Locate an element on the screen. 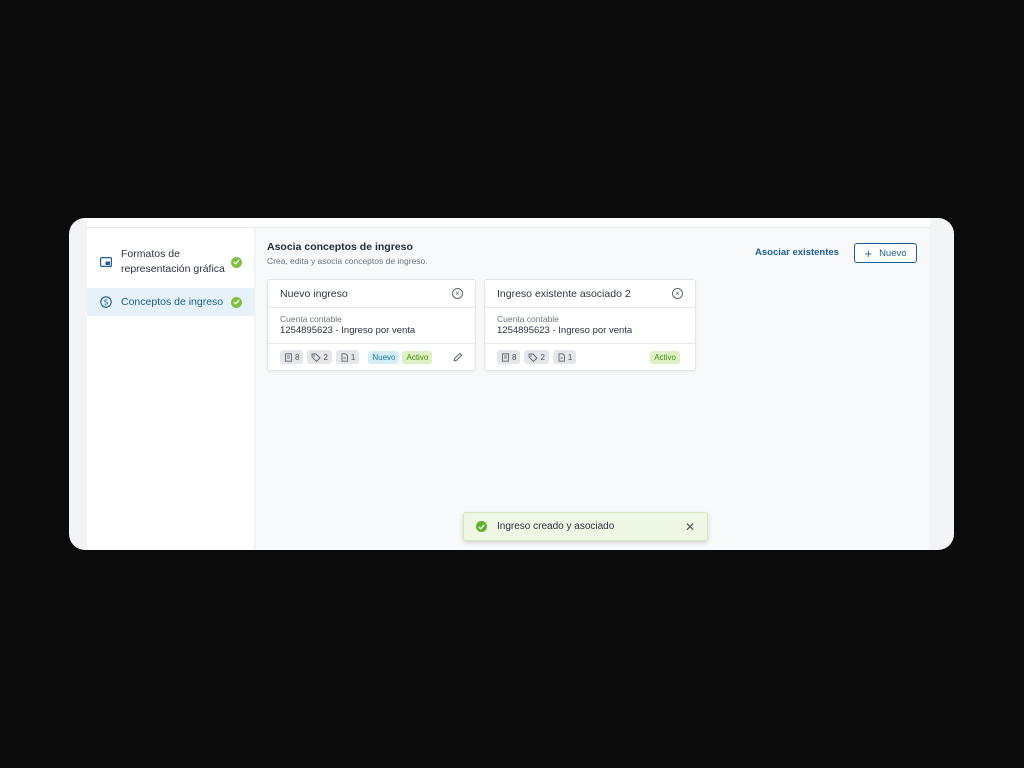 The image size is (1024, 768). plus-icon: + is located at coordinates (868, 253).